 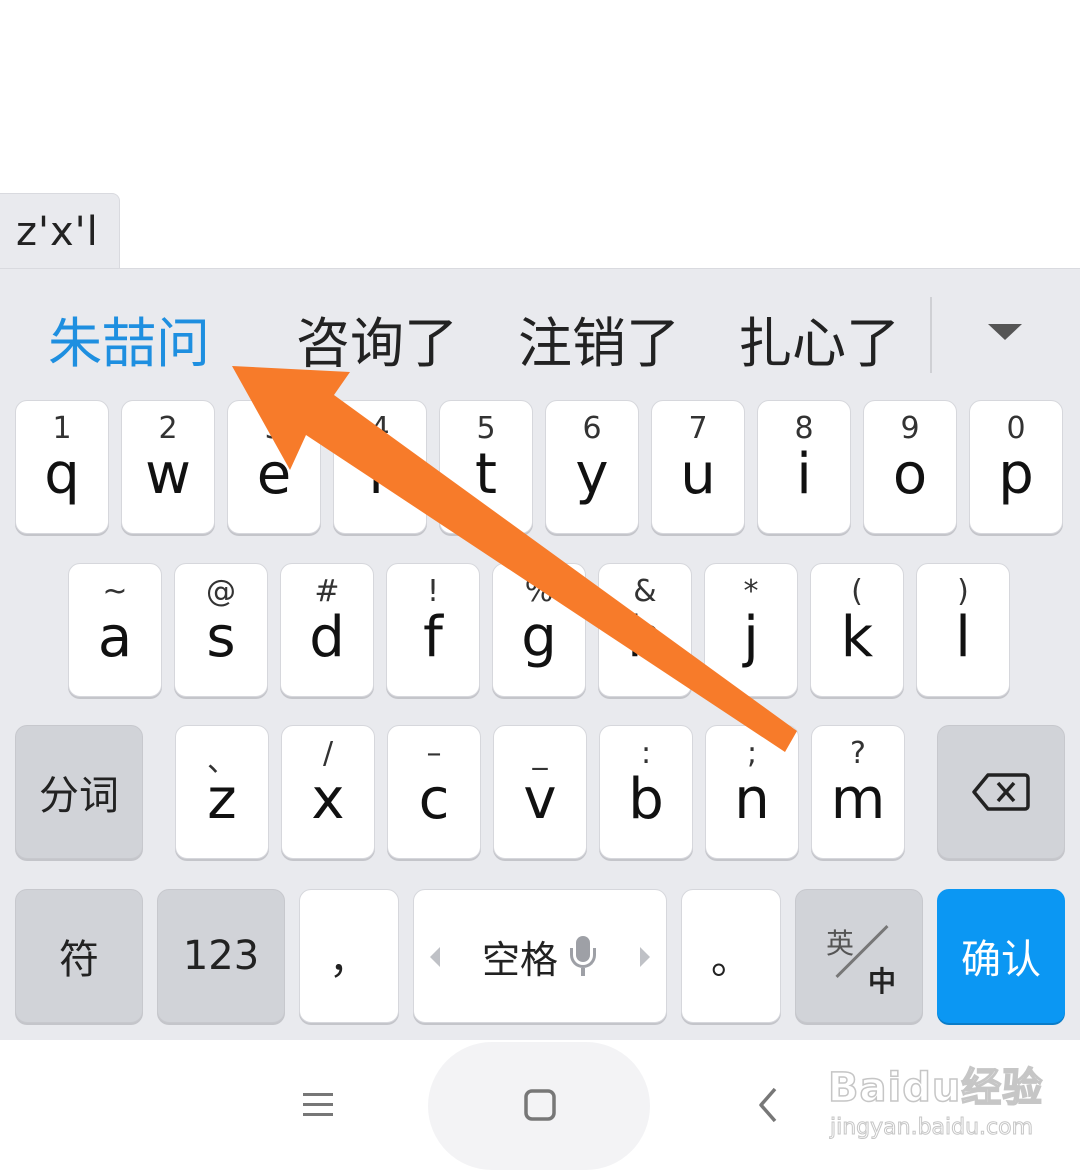 What do you see at coordinates (433, 637) in the screenshot?
I see `key-primary-char: f` at bounding box center [433, 637].